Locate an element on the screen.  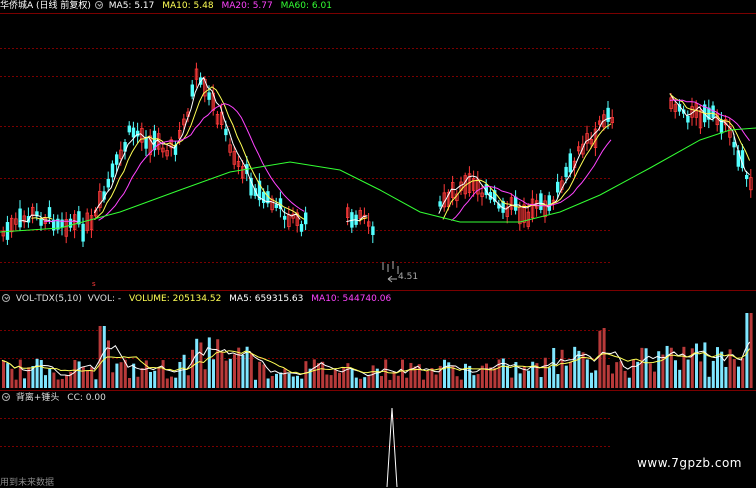
indicator-title: 背离+锤头 is located at coordinates (37, 398).